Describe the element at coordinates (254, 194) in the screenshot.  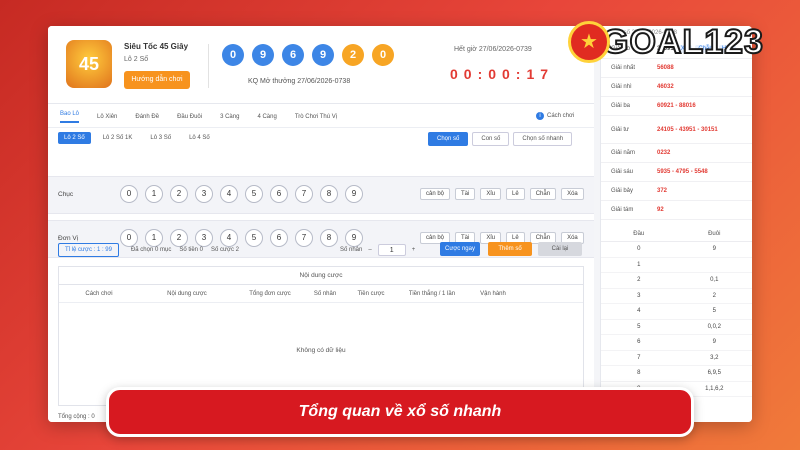
I see `digit-button: 5` at that location.